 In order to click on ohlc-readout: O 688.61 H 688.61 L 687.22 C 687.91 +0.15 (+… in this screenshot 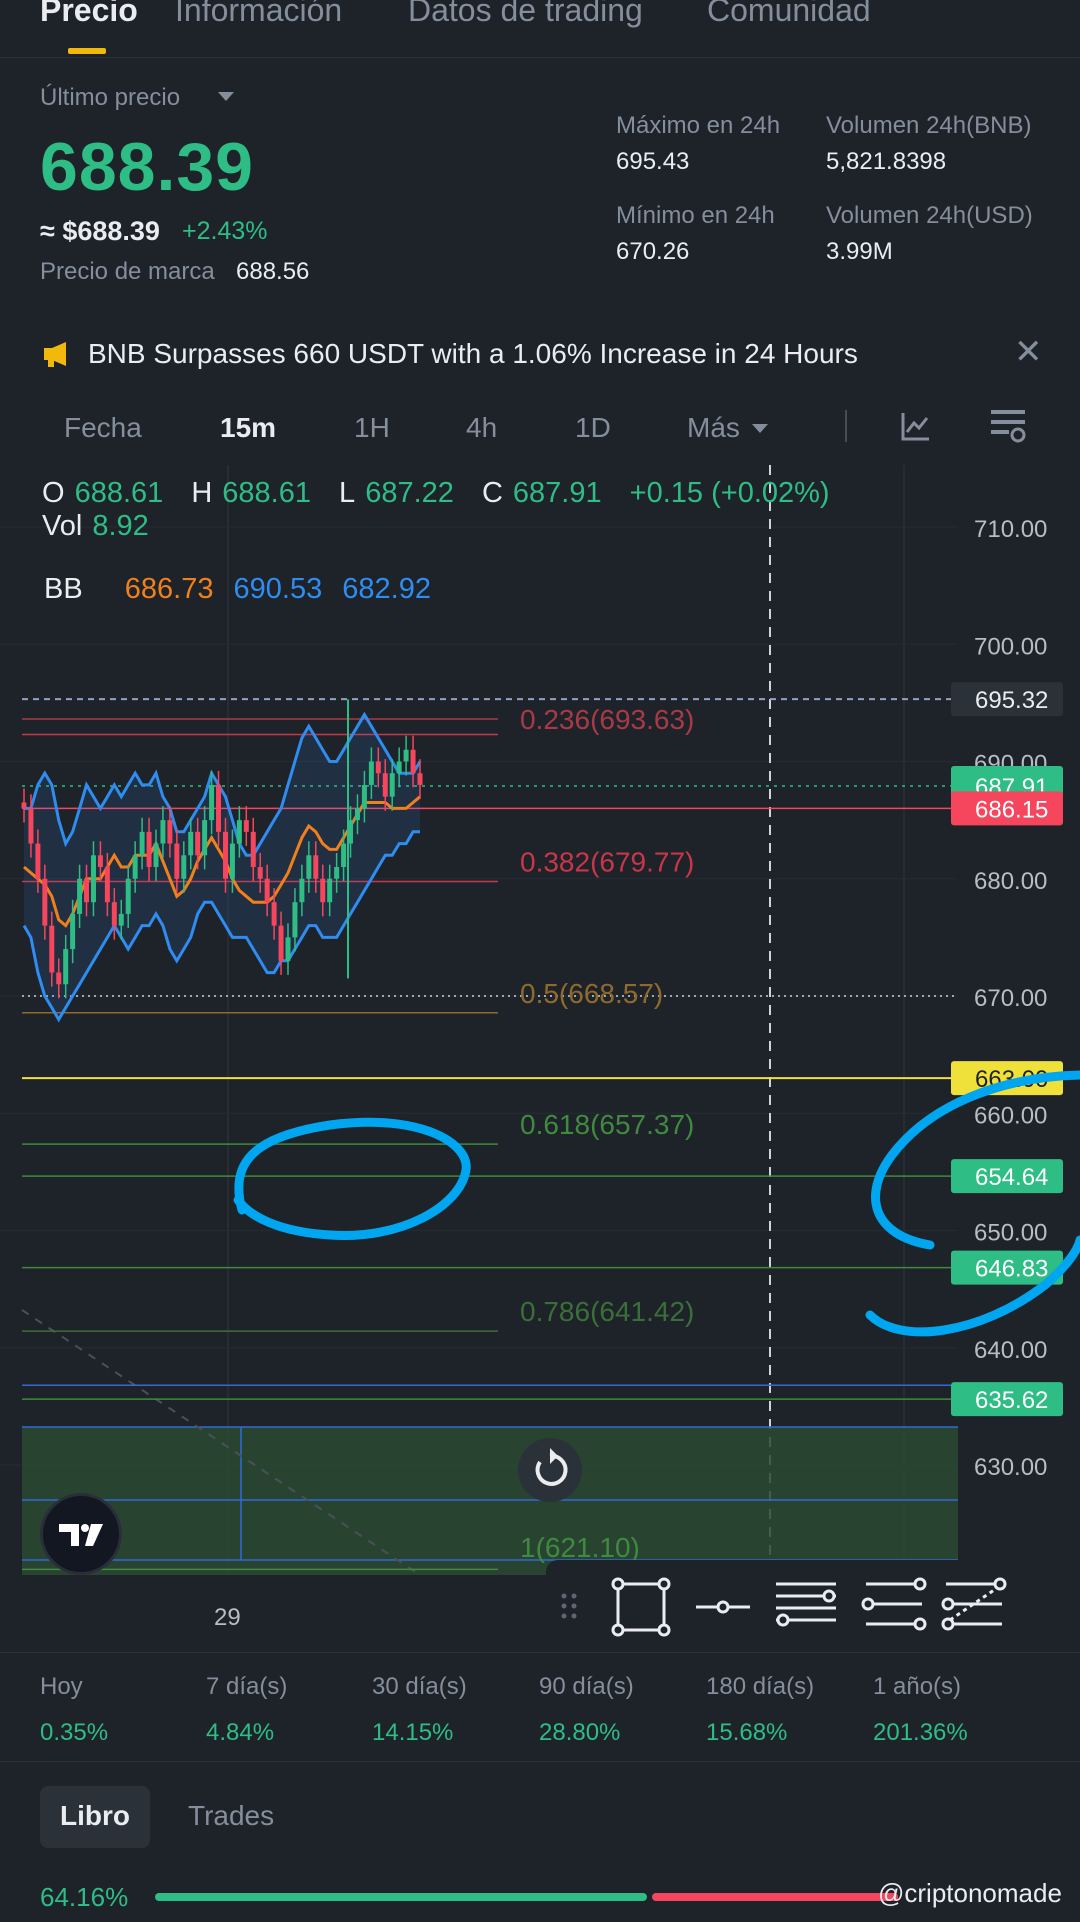, I will do `click(441, 510)`.